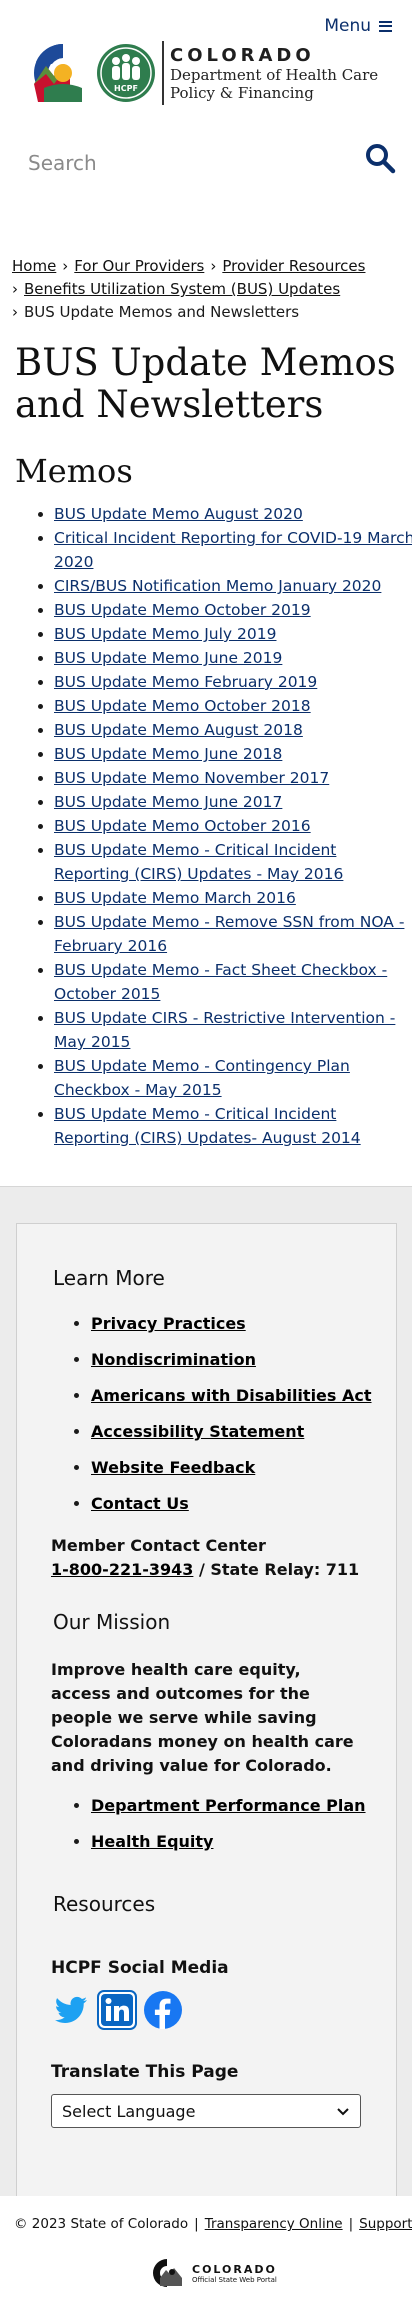 This screenshot has width=412, height=2310. Describe the element at coordinates (173, 1467) in the screenshot. I see `footer-link-feedback: Website Feedback` at that location.